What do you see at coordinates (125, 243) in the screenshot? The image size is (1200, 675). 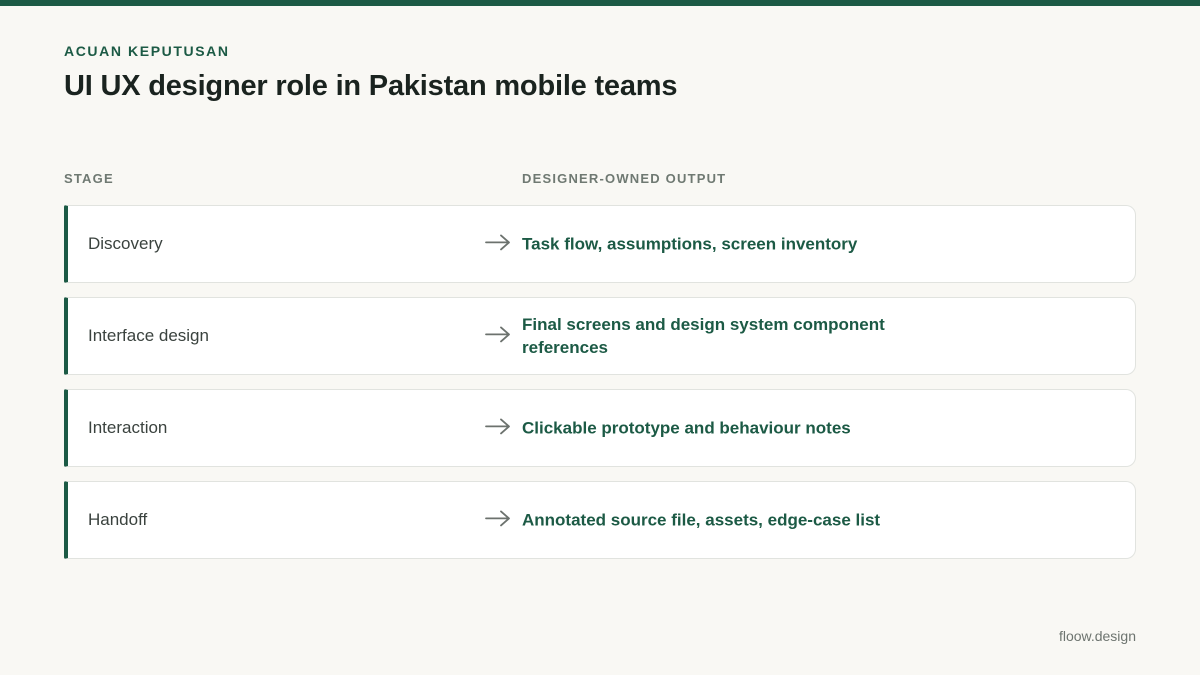 I see `stage-label: Discovery` at bounding box center [125, 243].